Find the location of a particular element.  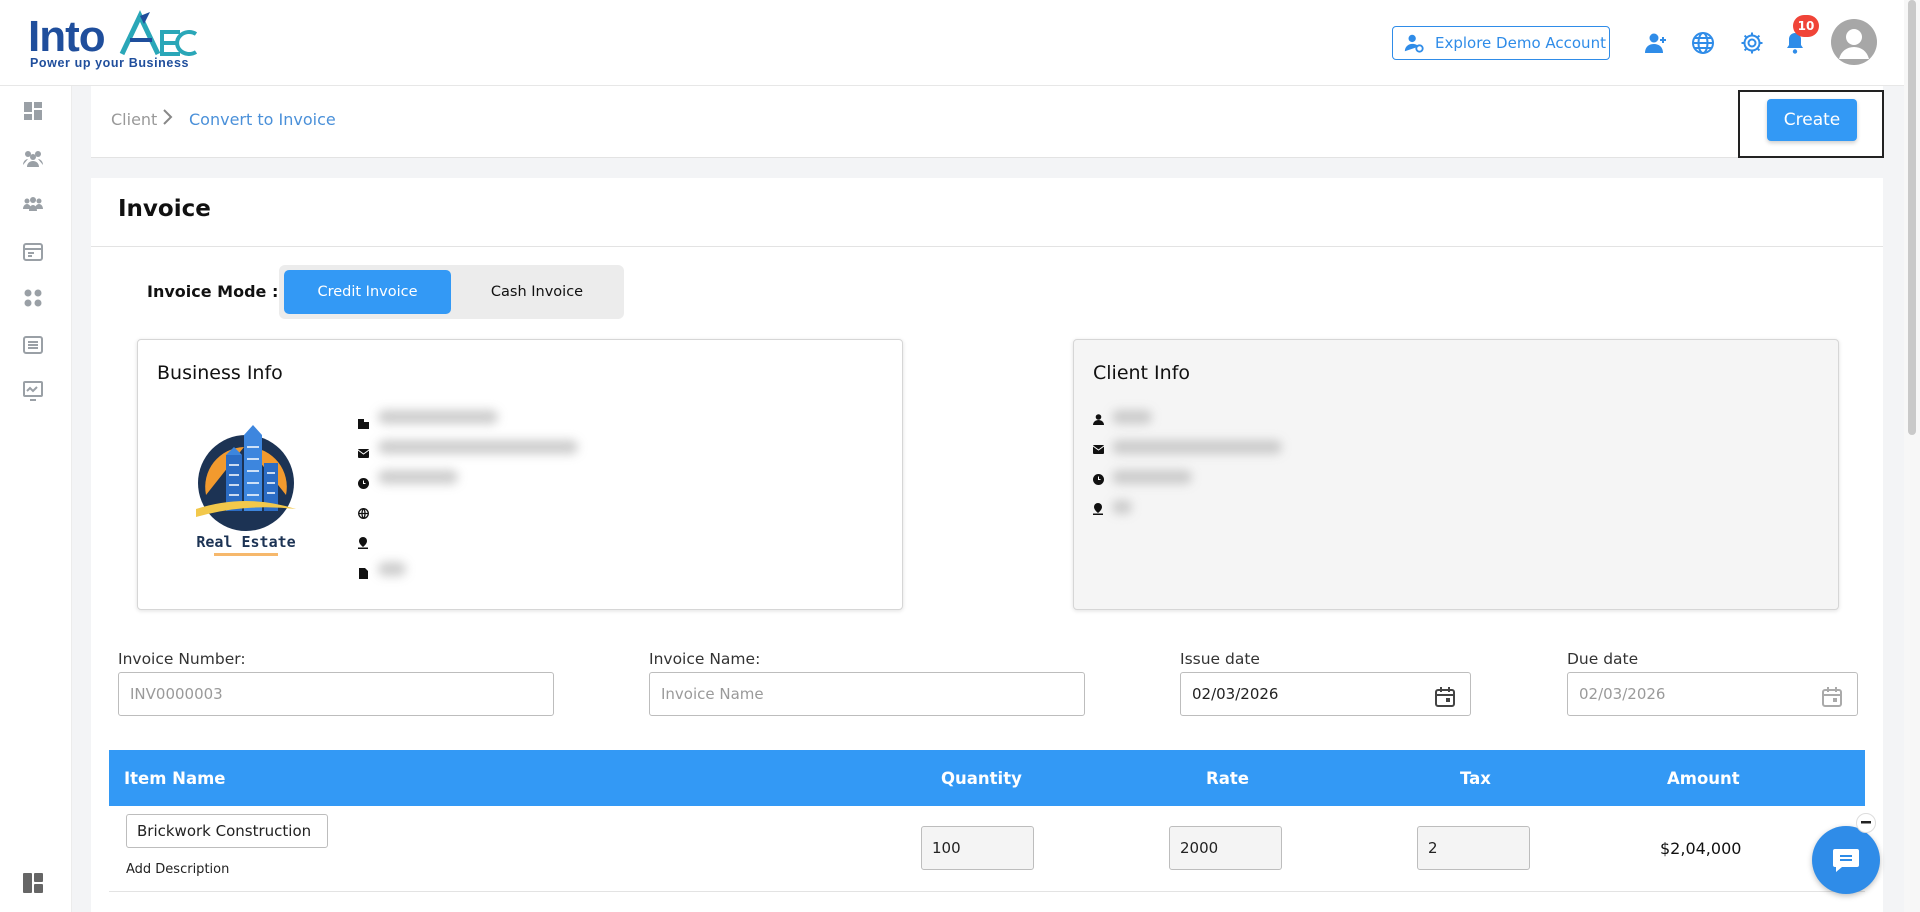

redacted-business-phone is located at coordinates (418, 477).